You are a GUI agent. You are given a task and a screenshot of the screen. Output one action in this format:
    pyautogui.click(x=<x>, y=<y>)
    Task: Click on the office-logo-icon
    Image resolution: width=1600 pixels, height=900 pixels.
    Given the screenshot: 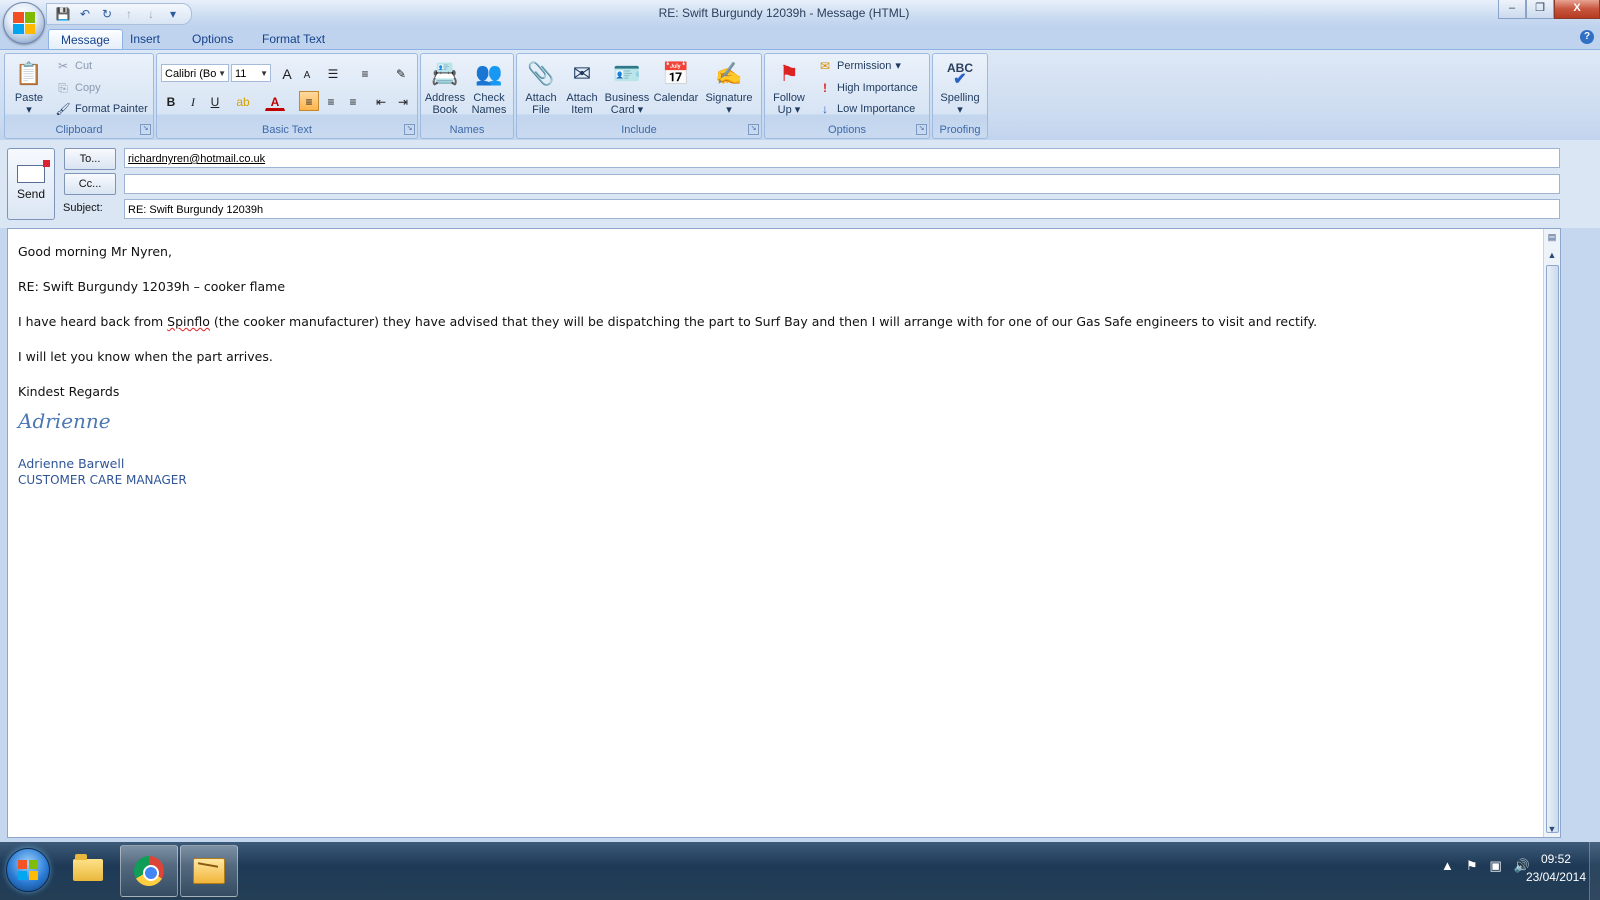 What is the action you would take?
    pyautogui.click(x=24, y=23)
    